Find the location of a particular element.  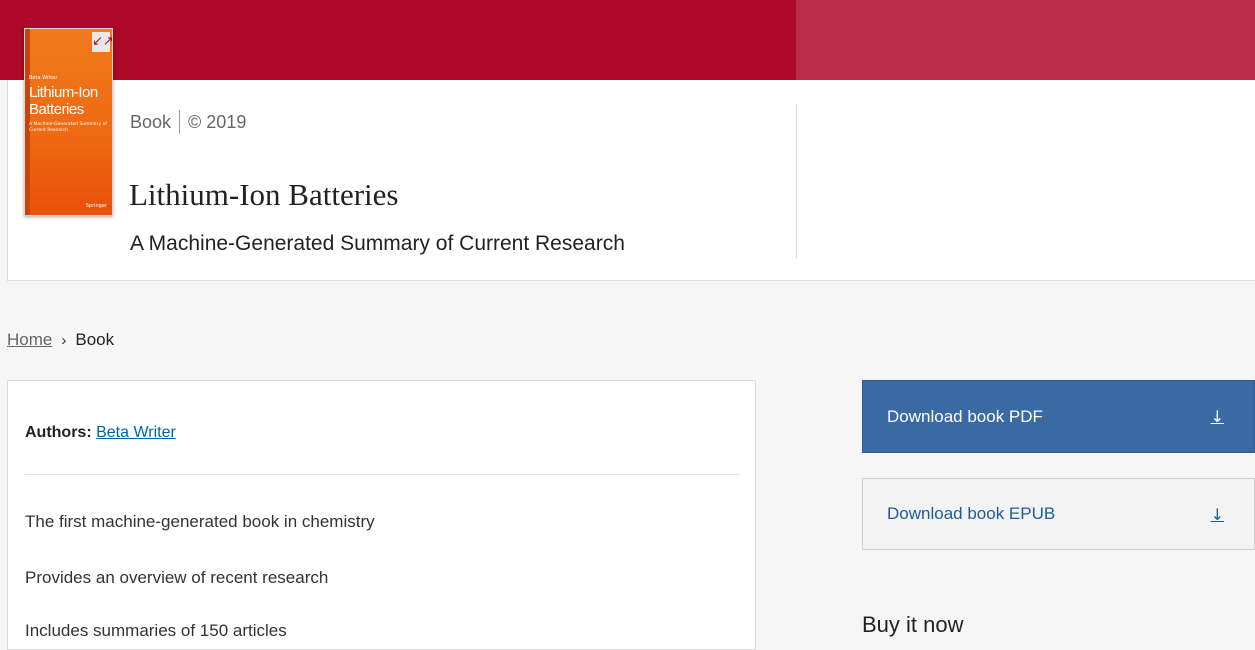

expand-icon: ↙↗ is located at coordinates (102, 42).